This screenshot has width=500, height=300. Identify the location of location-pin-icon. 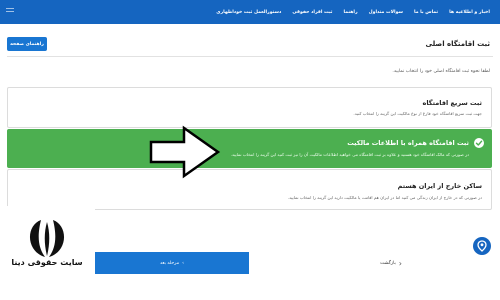
(482, 246).